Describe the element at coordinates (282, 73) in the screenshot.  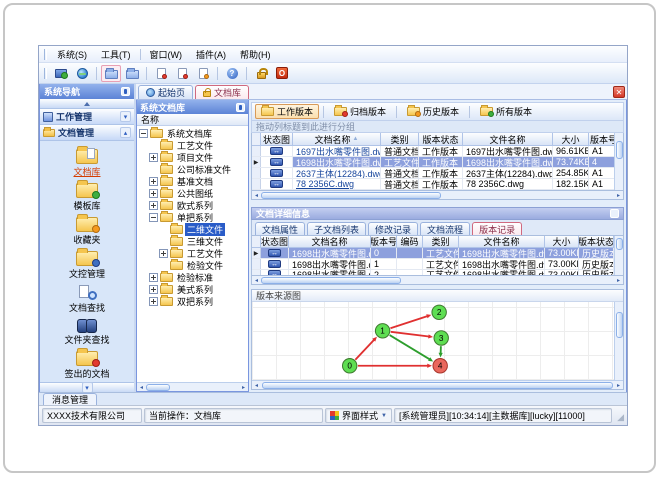
I see `exit-button: O` at that location.